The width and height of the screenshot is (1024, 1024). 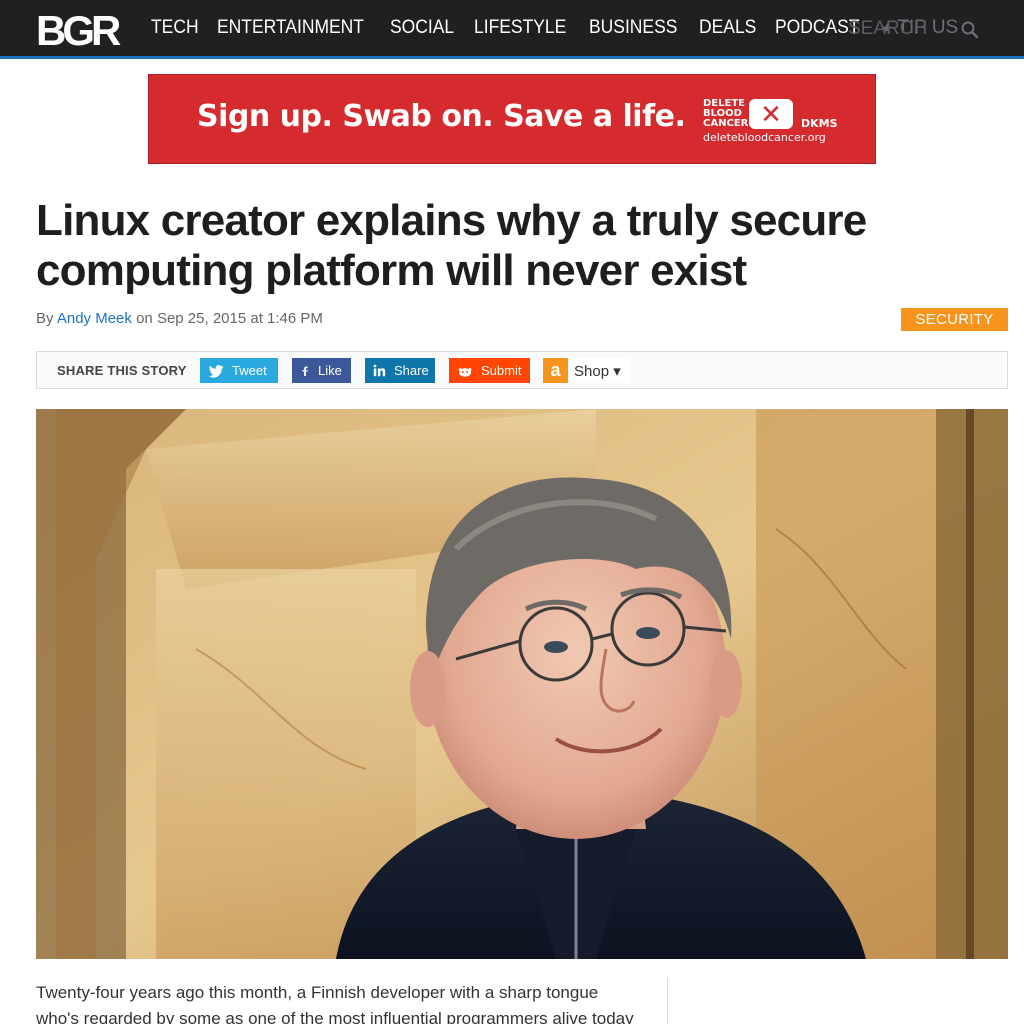 I want to click on publish-date: Sep 25, 2015 at 1:46 PM, so click(x=239, y=318).